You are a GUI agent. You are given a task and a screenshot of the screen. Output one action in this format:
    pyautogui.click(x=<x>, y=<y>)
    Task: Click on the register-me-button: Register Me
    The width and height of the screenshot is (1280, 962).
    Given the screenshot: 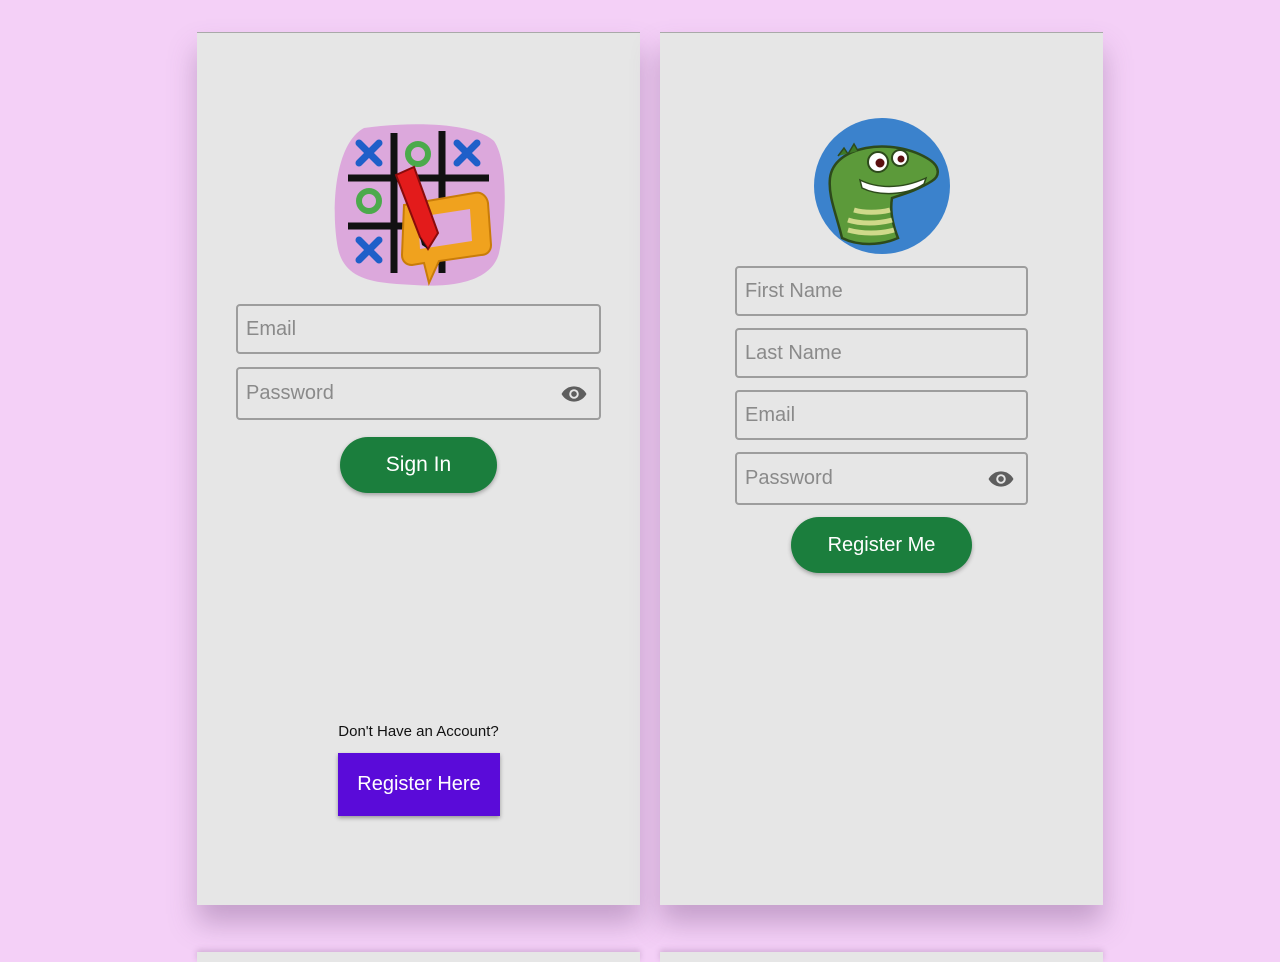 What is the action you would take?
    pyautogui.click(x=881, y=545)
    